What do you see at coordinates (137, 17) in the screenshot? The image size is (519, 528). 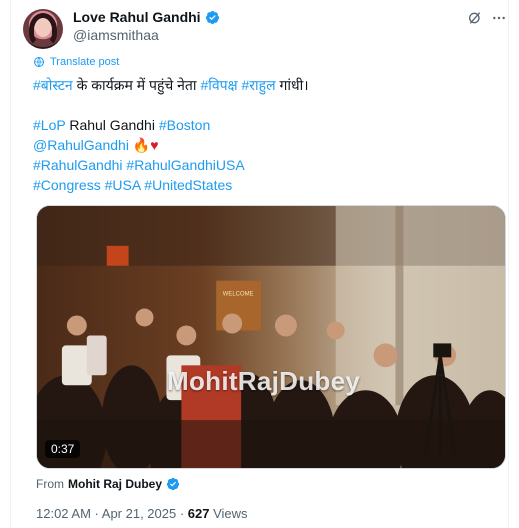 I see `display-name: Love Rahul Gandhi` at bounding box center [137, 17].